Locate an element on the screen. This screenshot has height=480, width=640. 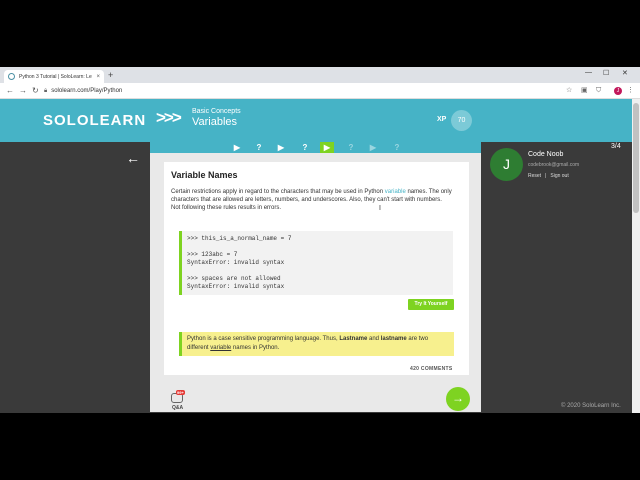
user-email: codebrook@gmail.com is located at coordinates (554, 165).